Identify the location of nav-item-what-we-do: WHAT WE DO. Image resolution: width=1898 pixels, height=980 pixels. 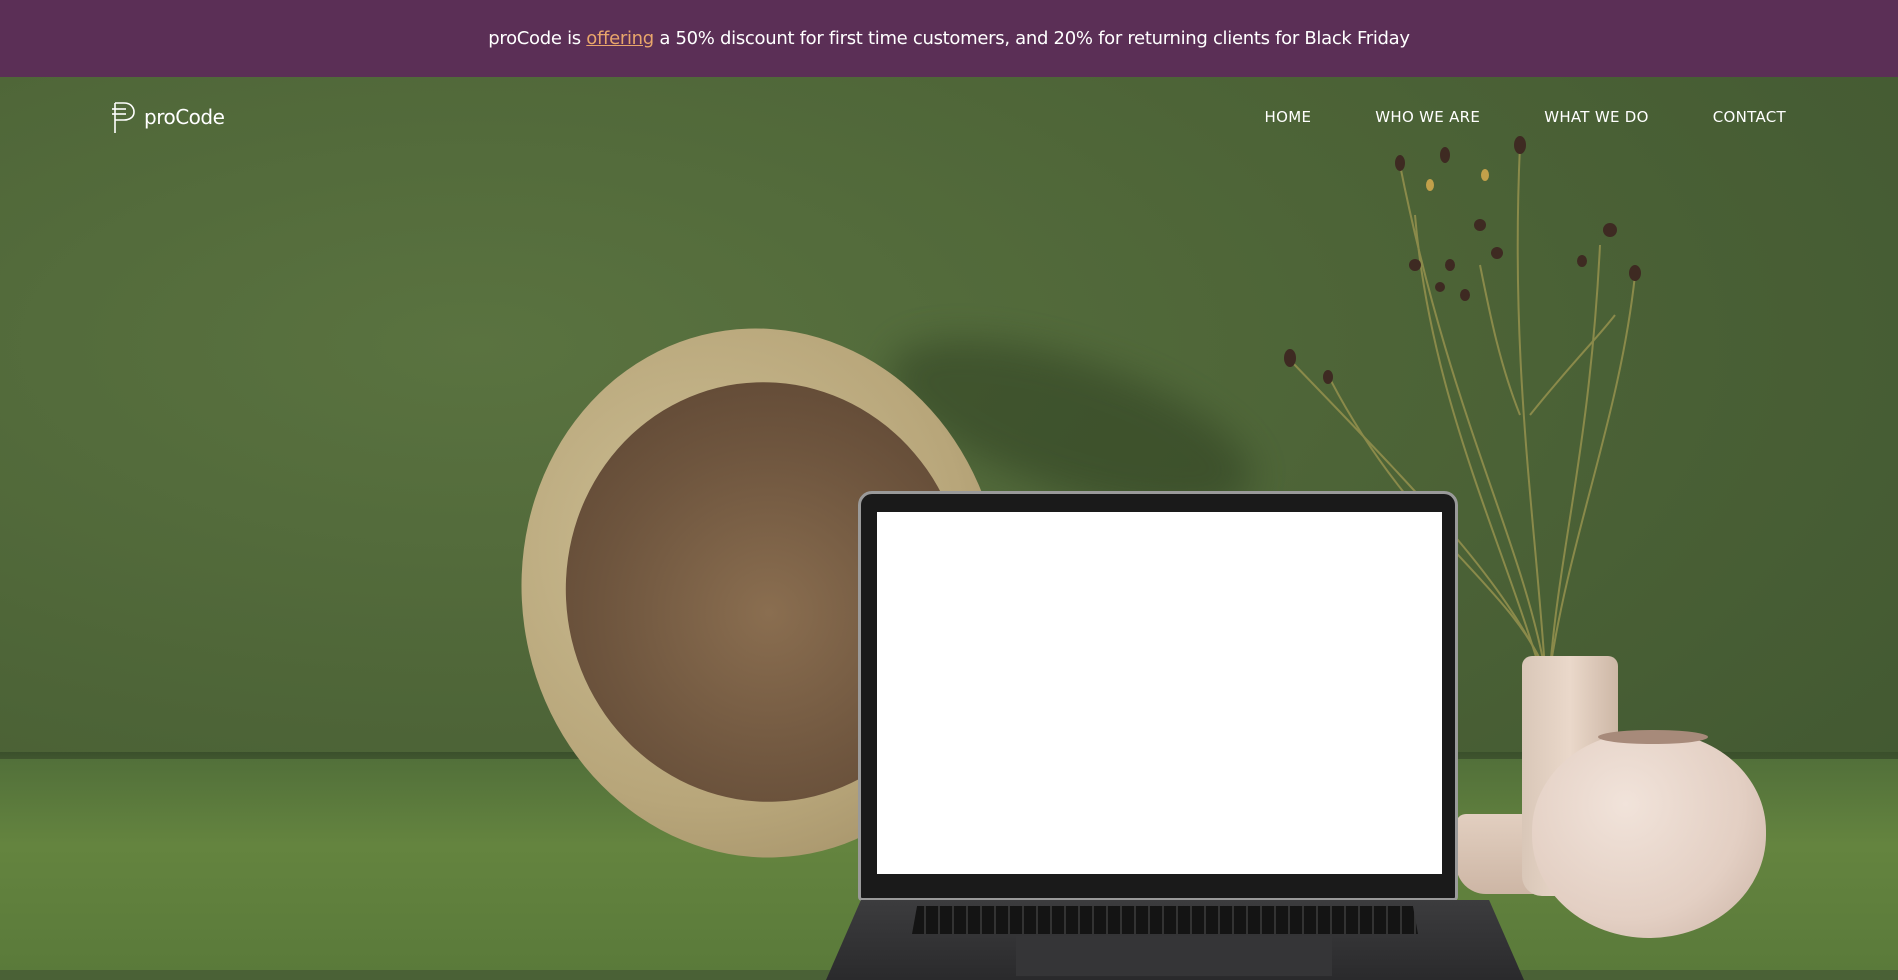
(1596, 117).